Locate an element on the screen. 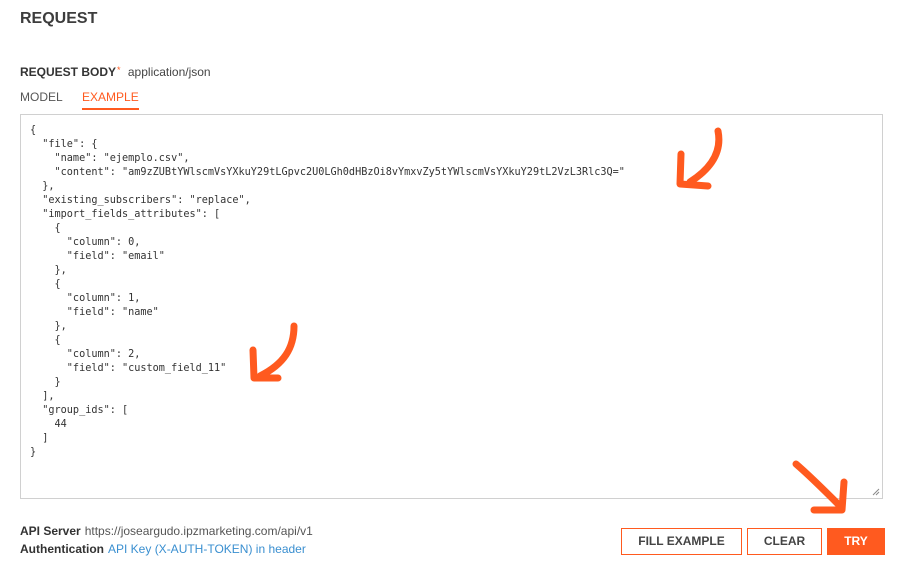 This screenshot has height=563, width=899. try-button: TRY is located at coordinates (856, 541).